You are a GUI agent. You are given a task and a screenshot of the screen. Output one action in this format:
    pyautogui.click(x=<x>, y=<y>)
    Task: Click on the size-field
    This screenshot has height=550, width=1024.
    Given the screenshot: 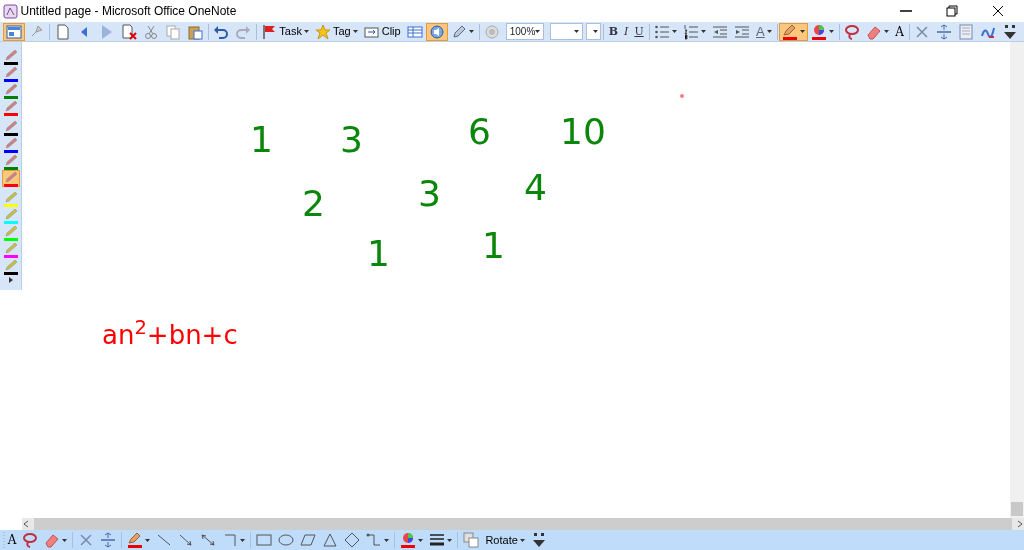 What is the action you would take?
    pyautogui.click(x=593, y=31)
    